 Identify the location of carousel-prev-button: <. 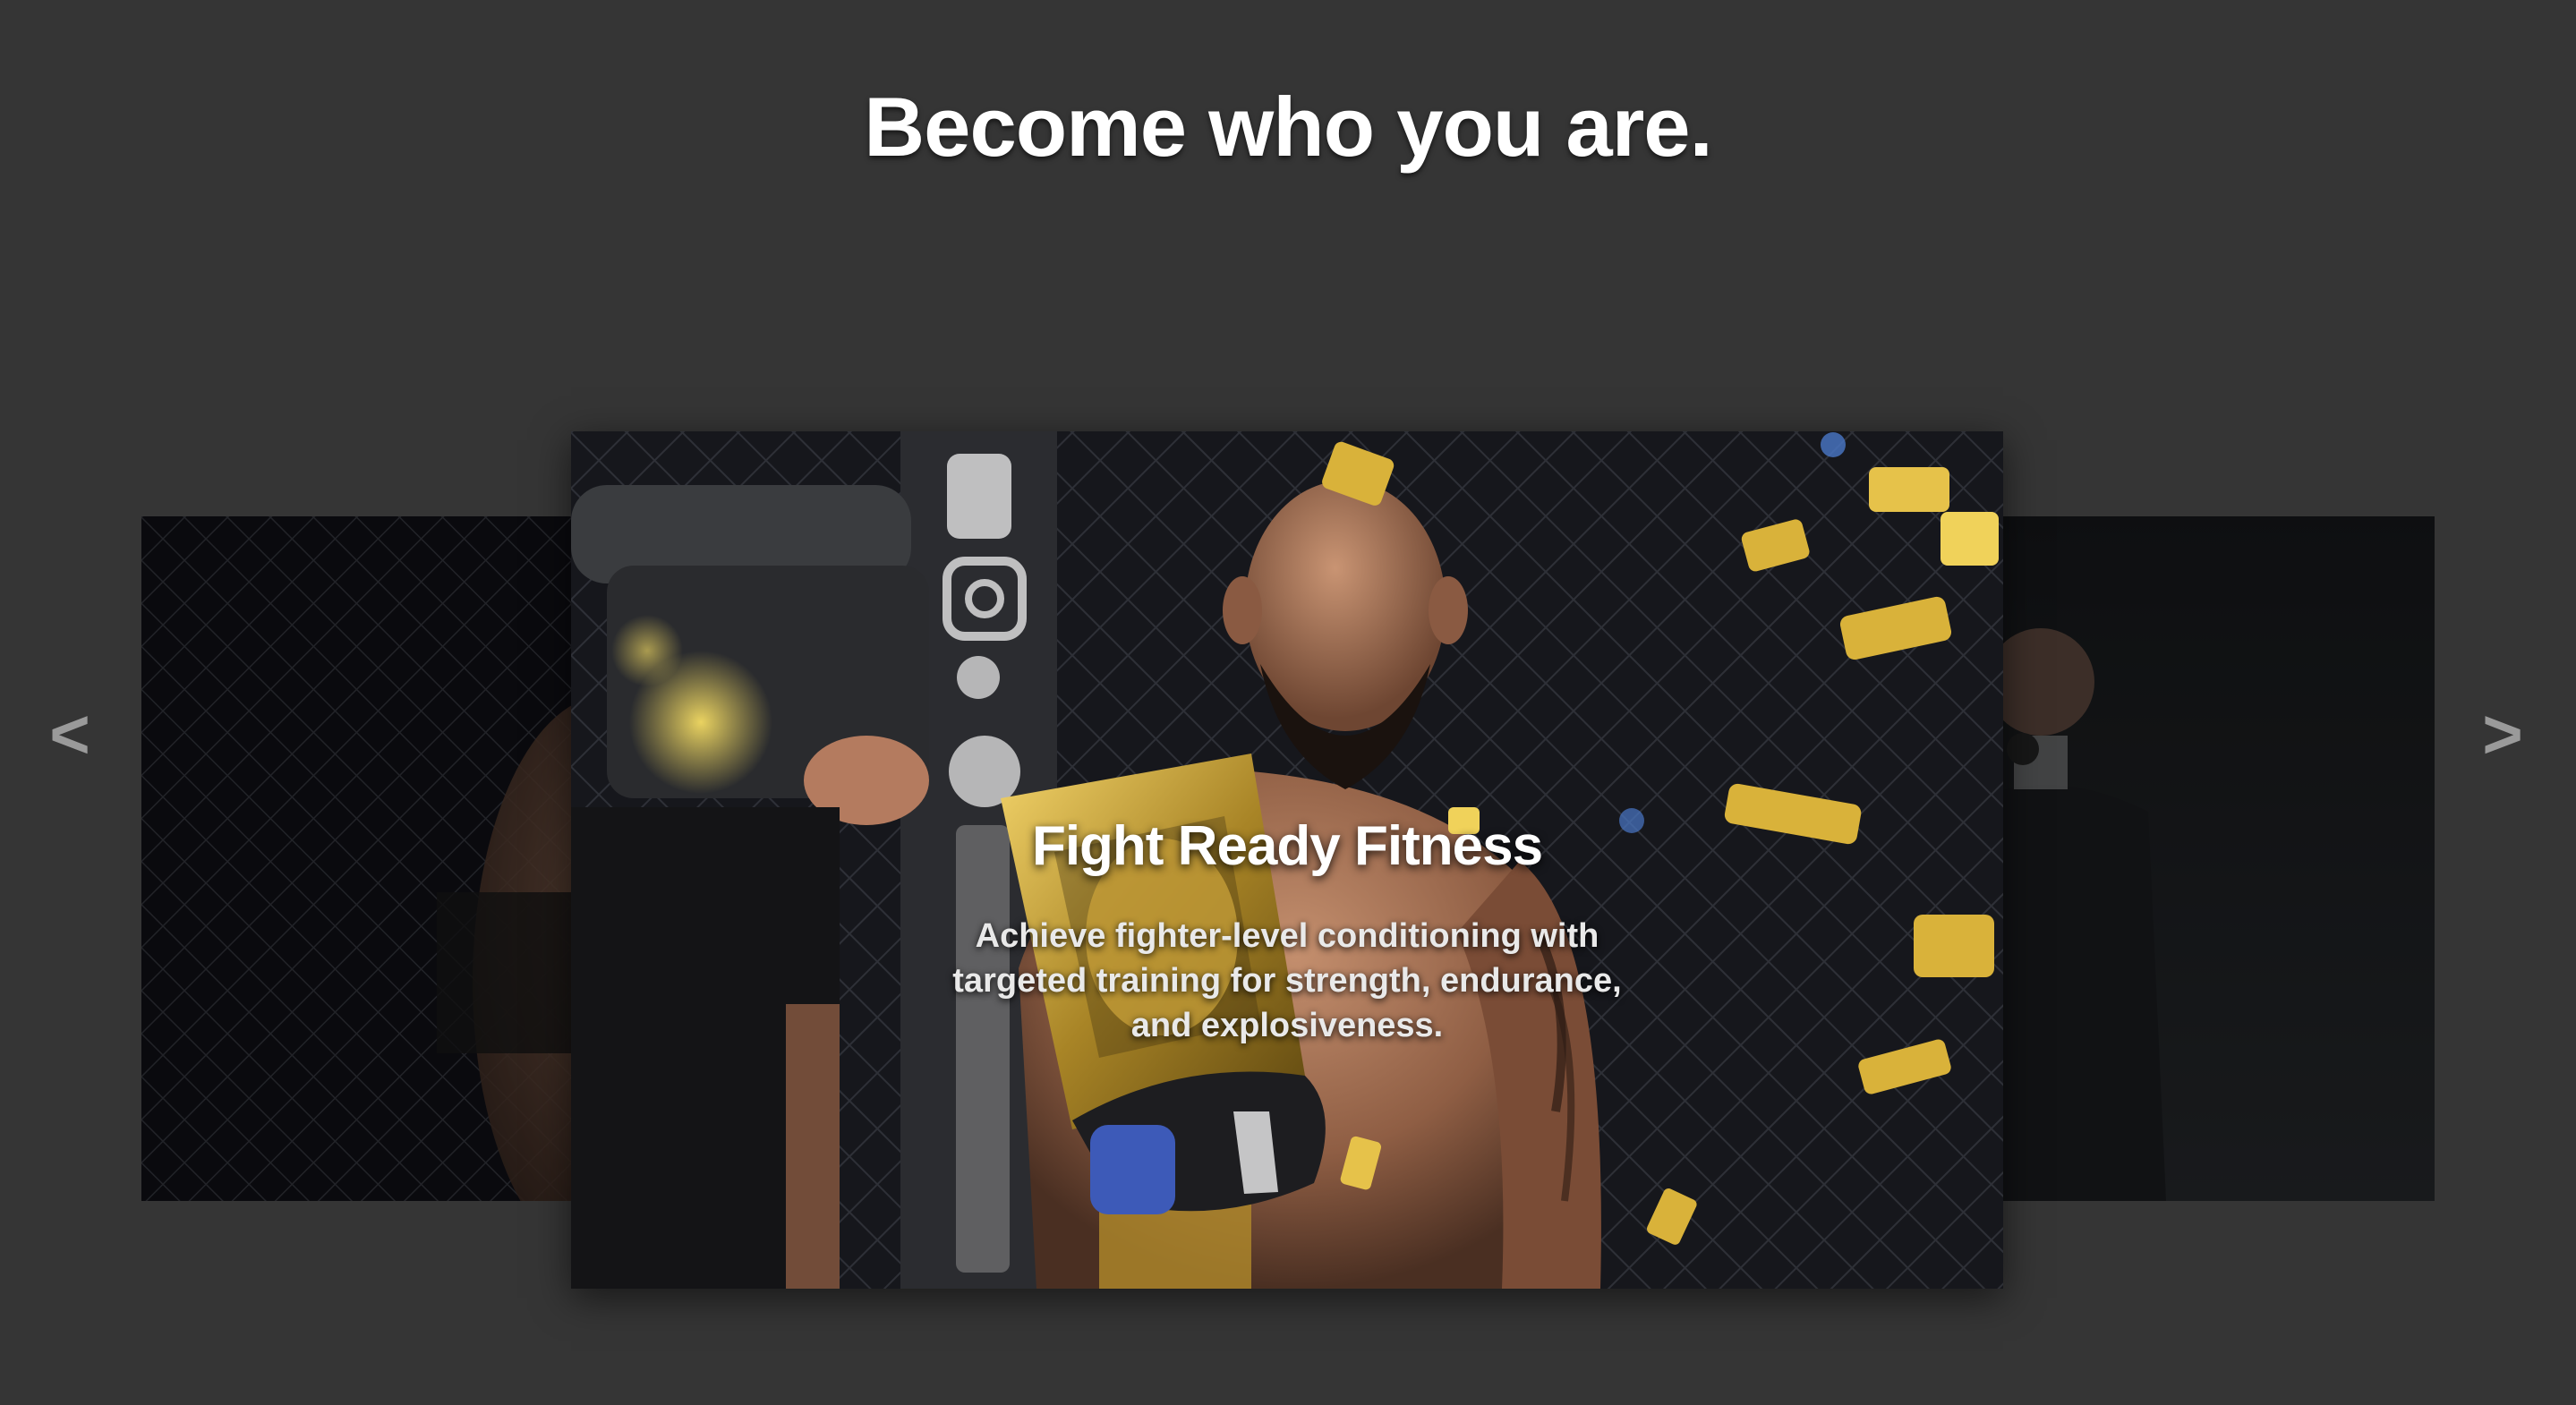
(70, 734).